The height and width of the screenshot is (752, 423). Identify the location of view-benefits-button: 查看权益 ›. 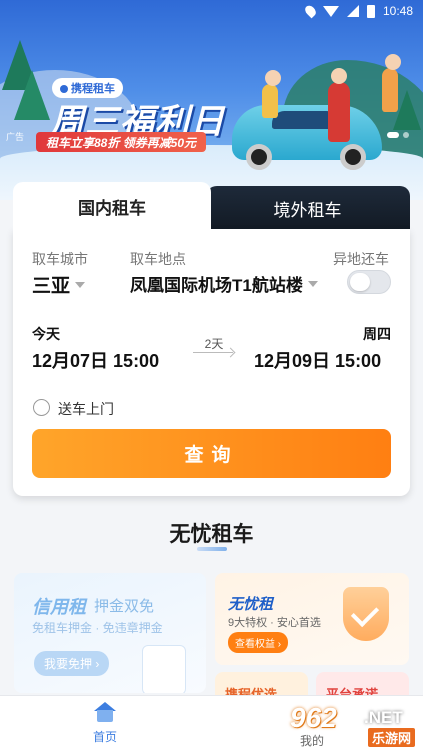
(258, 642).